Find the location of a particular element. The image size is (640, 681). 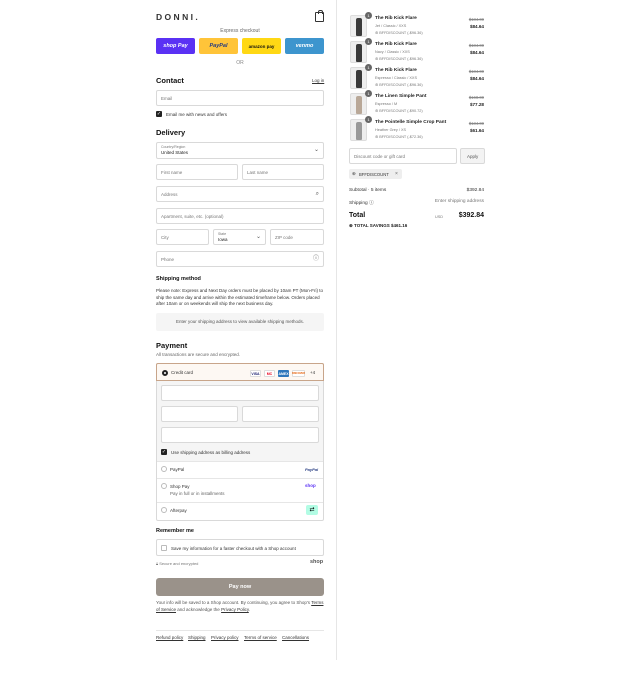

expiry-field is located at coordinates (199, 414).